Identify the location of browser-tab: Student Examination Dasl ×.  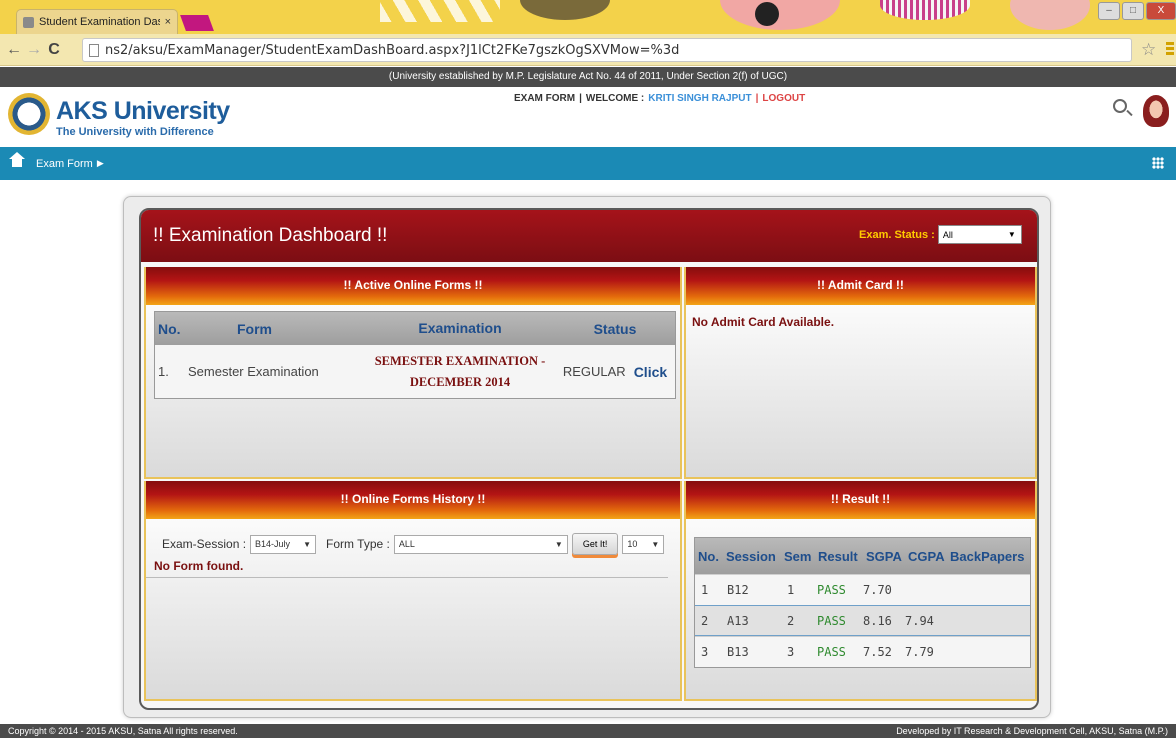
(97, 21).